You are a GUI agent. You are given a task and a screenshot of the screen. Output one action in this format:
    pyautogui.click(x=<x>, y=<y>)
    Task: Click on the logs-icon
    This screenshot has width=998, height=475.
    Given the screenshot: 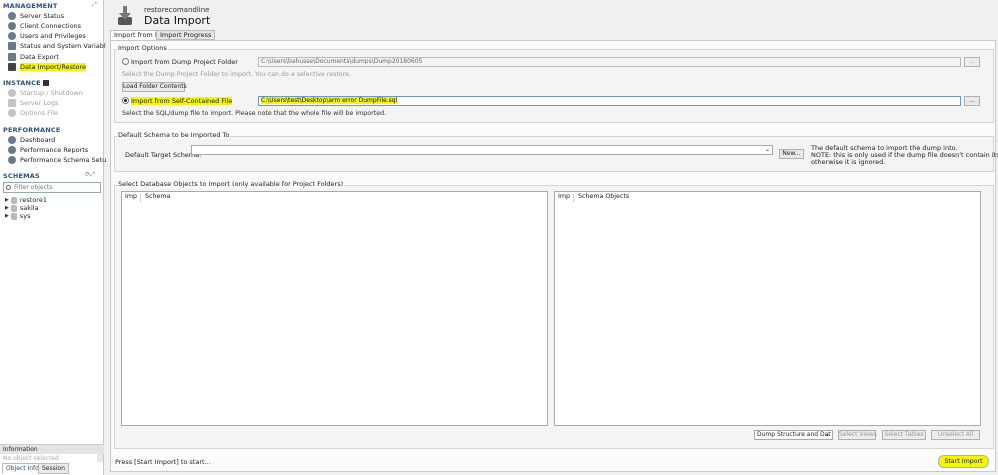 What is the action you would take?
    pyautogui.click(x=12, y=103)
    